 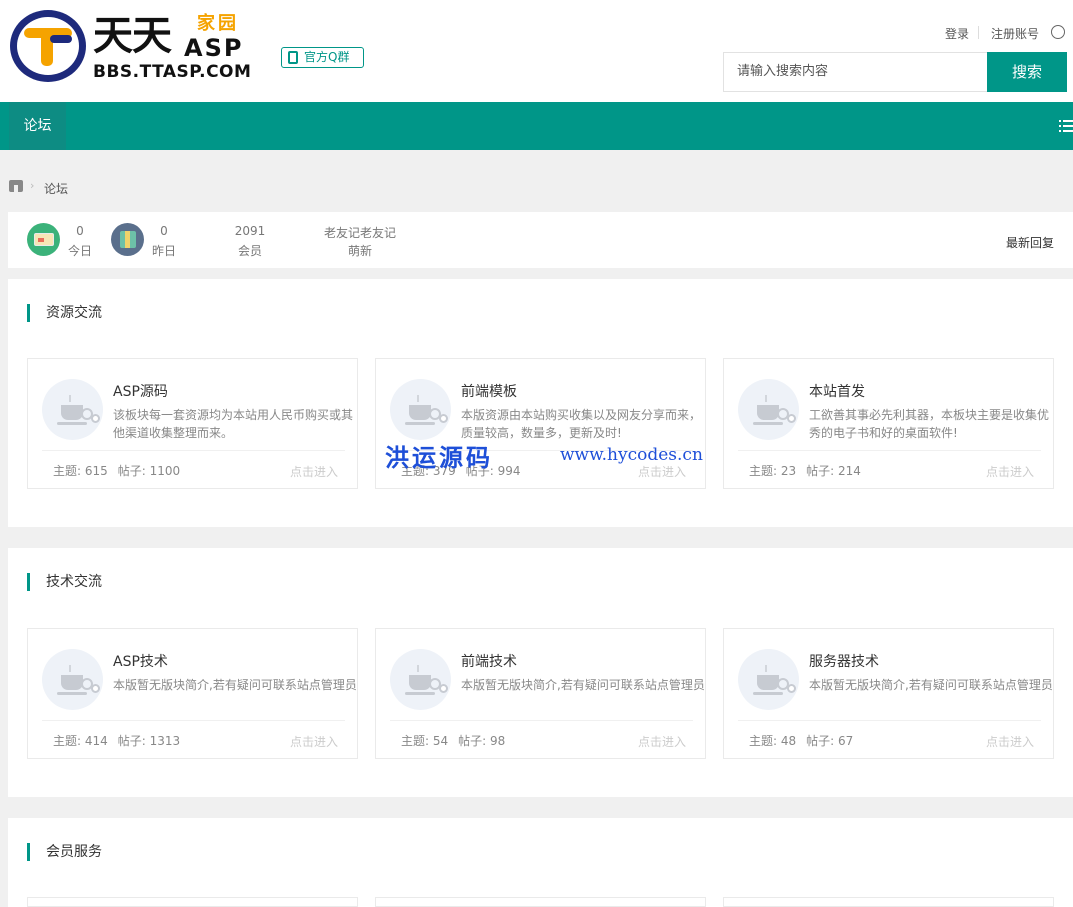 I want to click on stat-yesterday-value: 0, so click(x=164, y=231).